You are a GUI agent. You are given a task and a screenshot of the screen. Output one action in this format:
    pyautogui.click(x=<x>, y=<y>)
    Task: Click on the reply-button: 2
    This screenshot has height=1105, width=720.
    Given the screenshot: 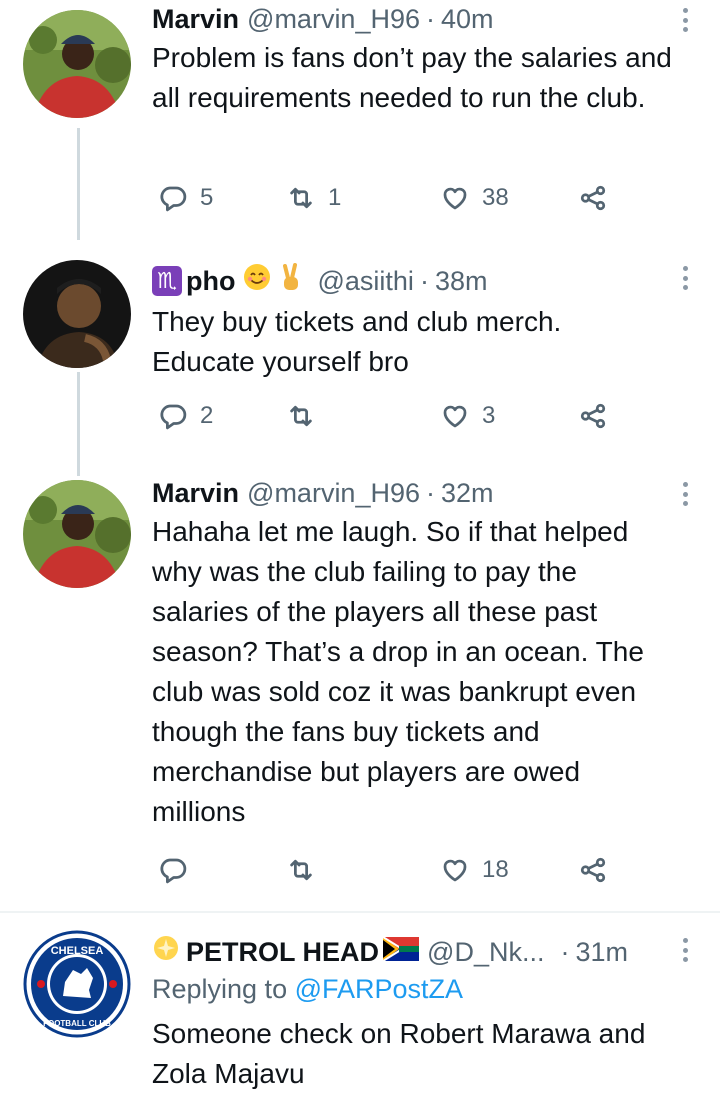 What is the action you would take?
    pyautogui.click(x=185, y=416)
    